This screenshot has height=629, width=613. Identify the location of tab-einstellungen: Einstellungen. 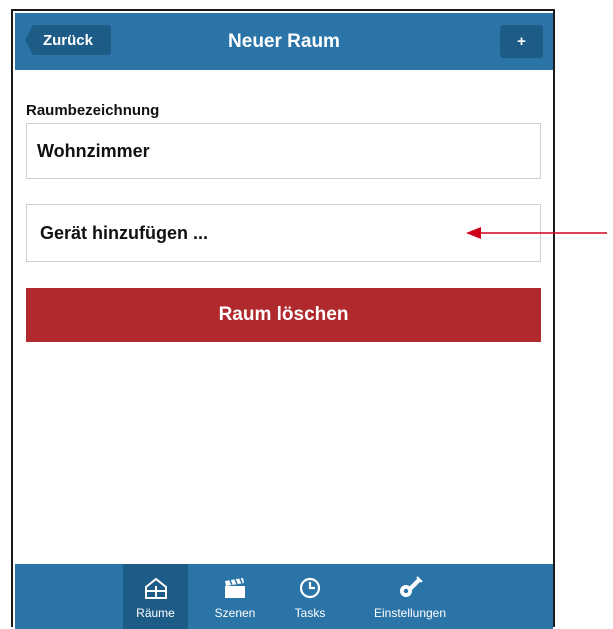
(410, 596).